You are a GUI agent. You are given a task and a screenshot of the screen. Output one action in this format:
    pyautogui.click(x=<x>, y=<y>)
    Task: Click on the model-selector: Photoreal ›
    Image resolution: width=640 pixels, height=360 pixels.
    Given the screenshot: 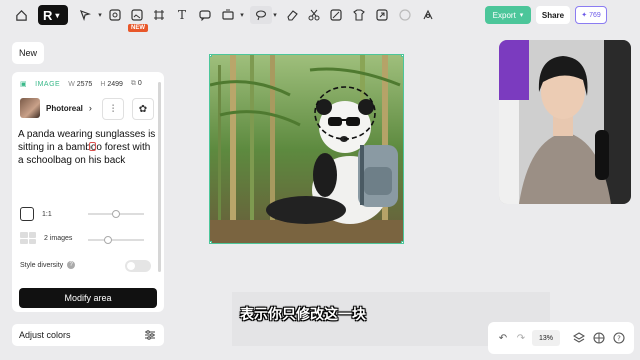 What is the action you would take?
    pyautogui.click(x=56, y=108)
    